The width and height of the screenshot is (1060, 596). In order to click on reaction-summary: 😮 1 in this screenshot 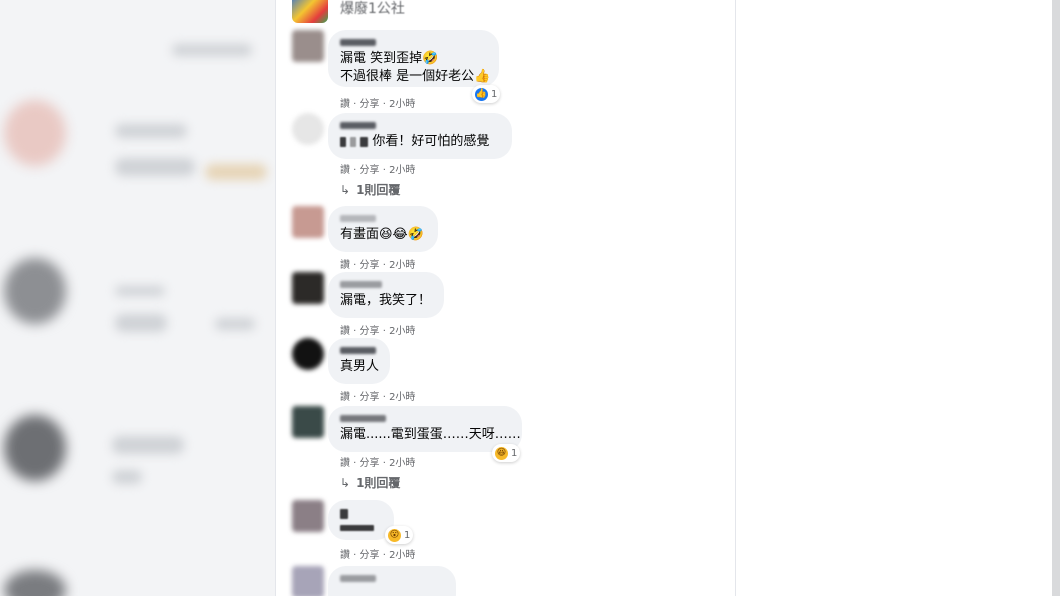, I will do `click(399, 535)`.